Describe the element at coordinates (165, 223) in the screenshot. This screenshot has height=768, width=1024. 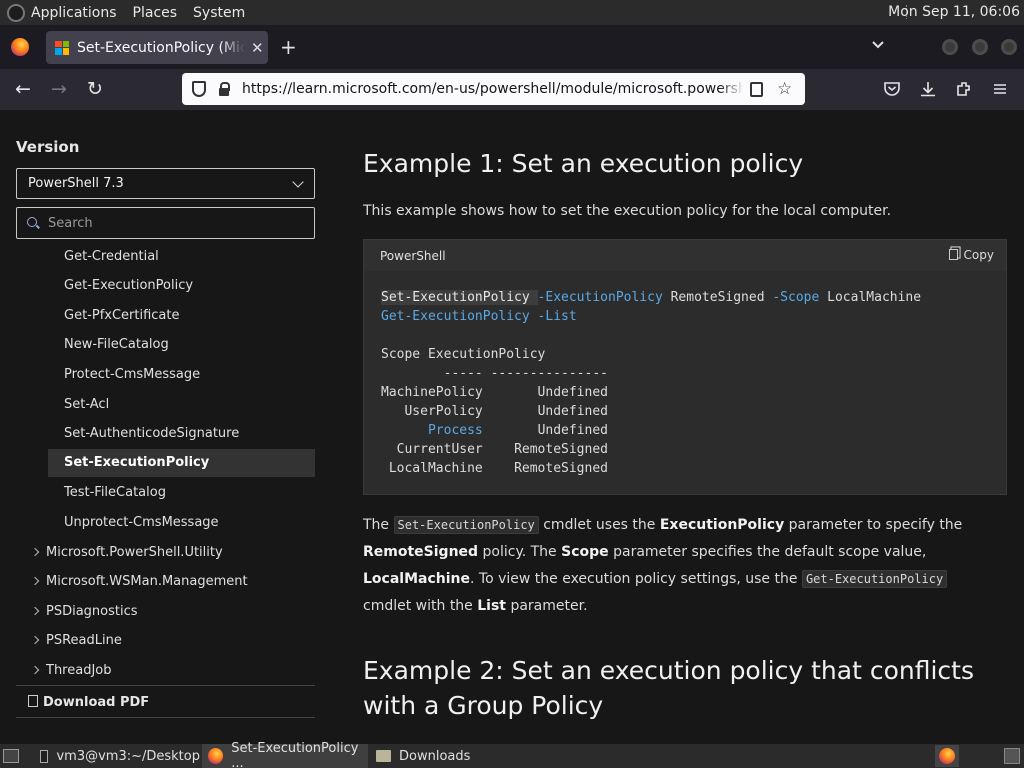
I see `toc-search-input: Search` at that location.